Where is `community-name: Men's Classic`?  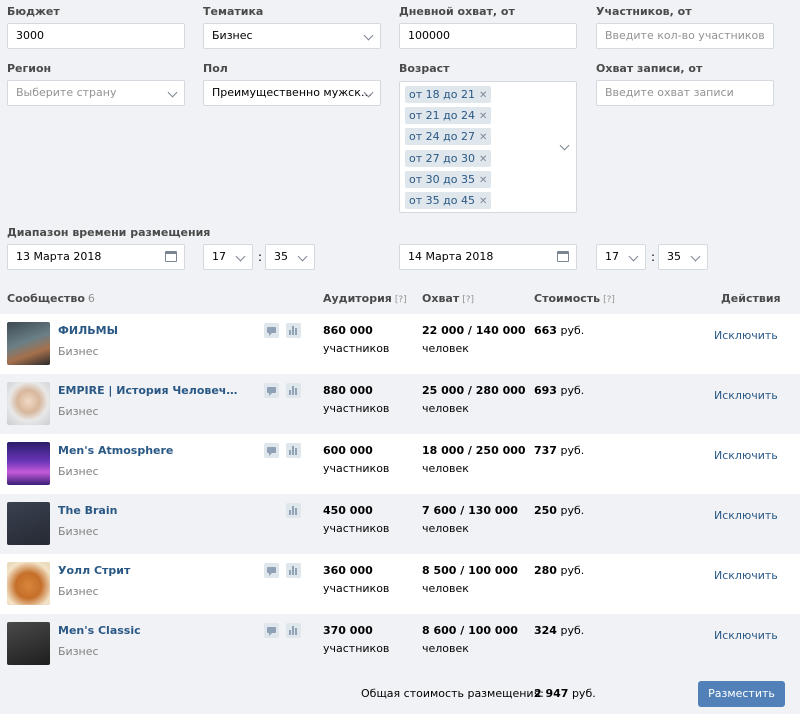 community-name: Men's Classic is located at coordinates (99, 630).